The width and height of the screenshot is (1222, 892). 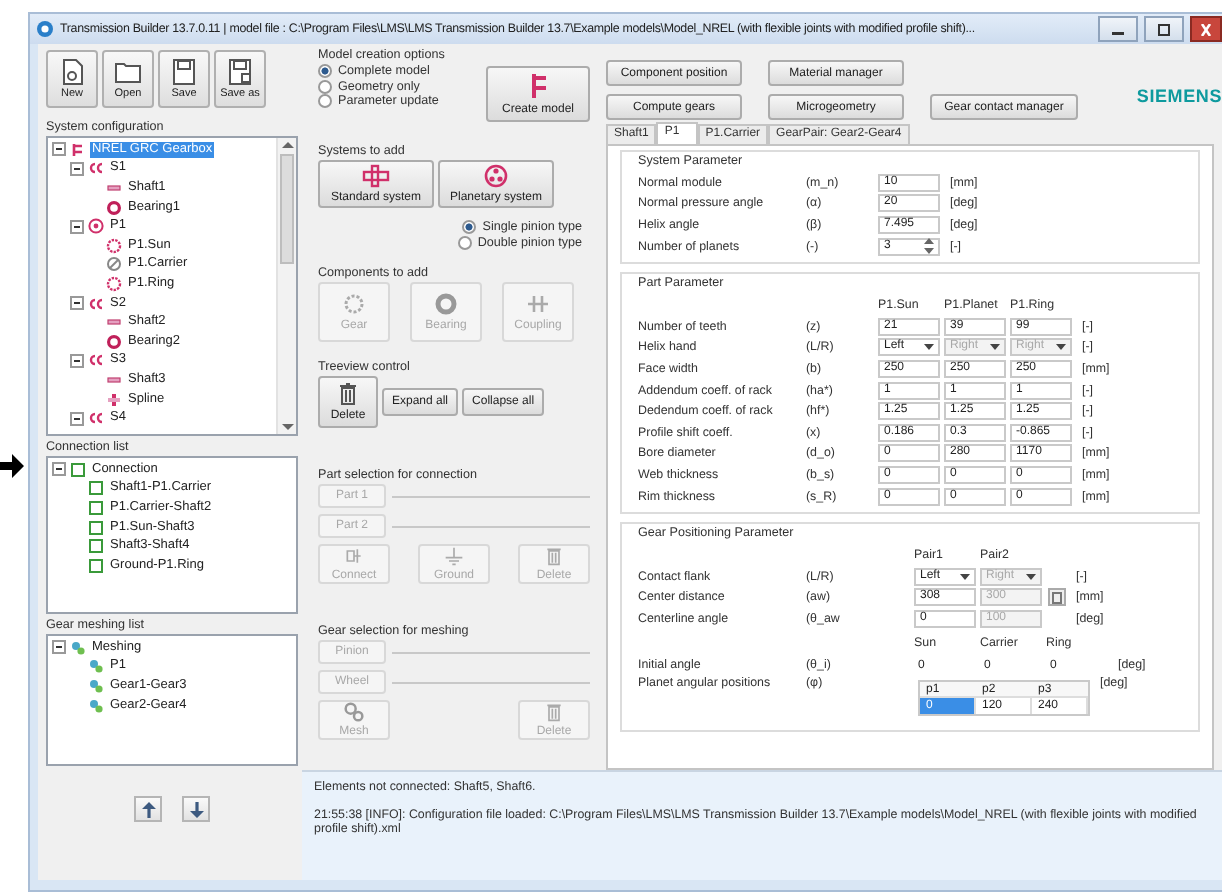 I want to click on maximize-button, so click(x=1164, y=29).